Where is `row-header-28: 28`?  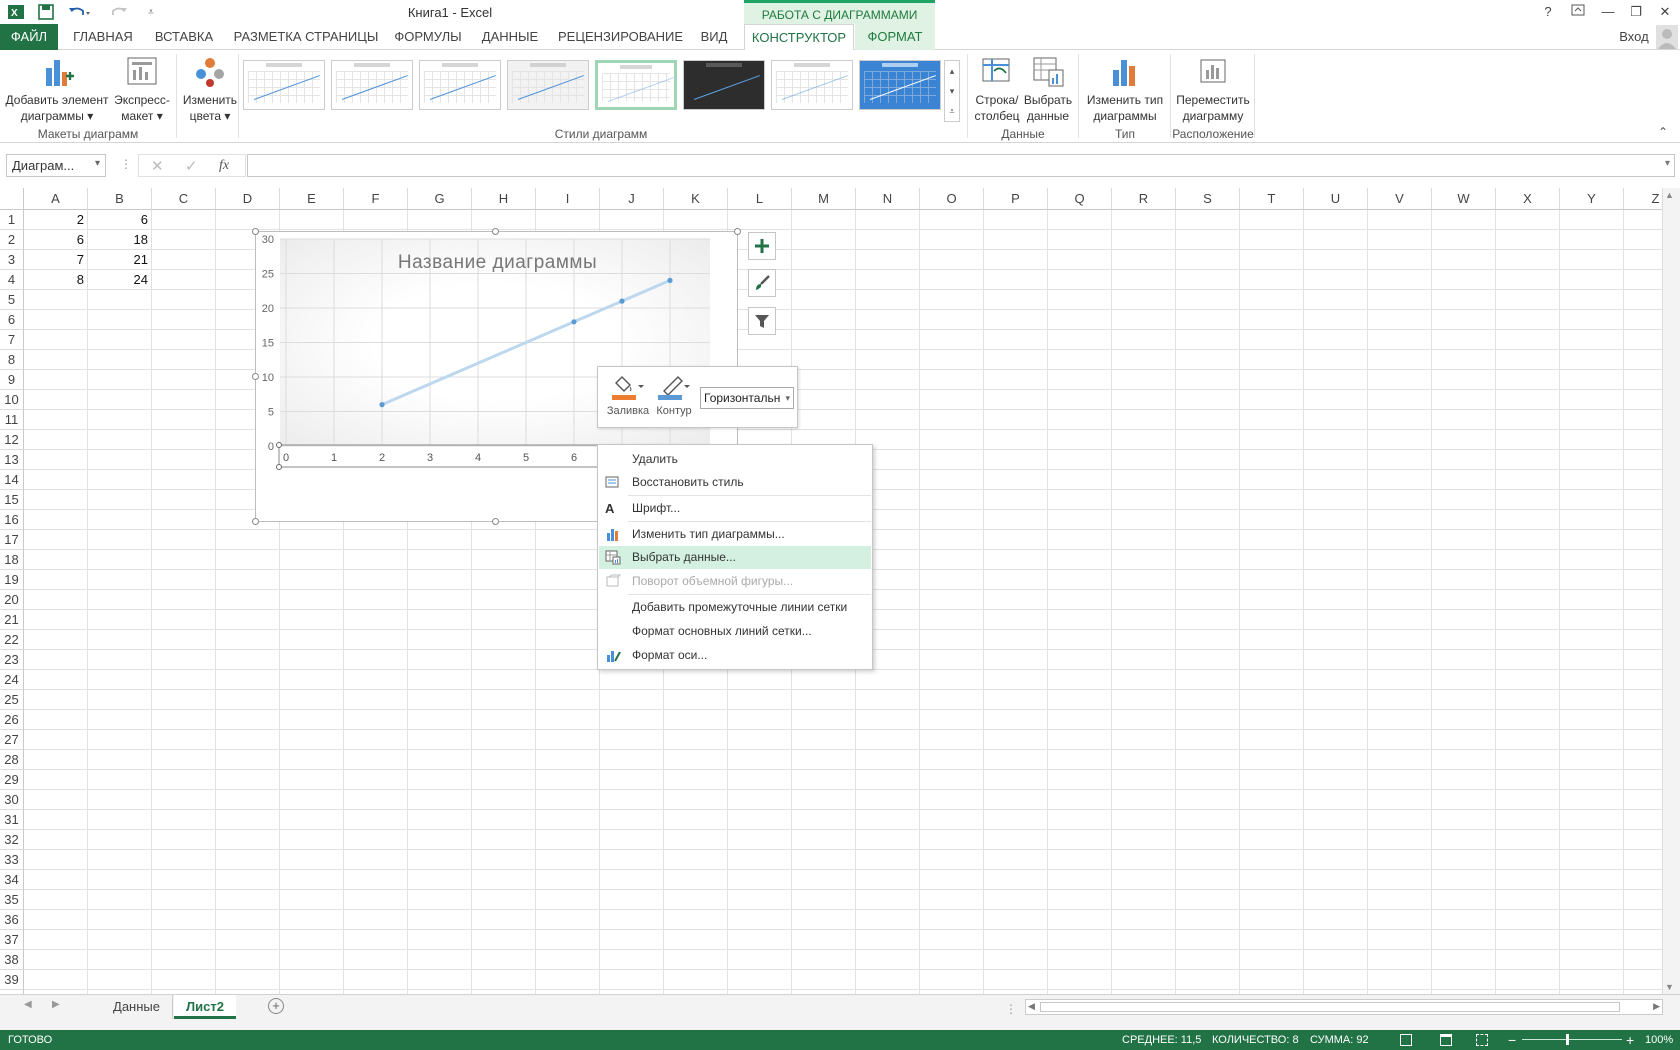 row-header-28: 28 is located at coordinates (12, 760).